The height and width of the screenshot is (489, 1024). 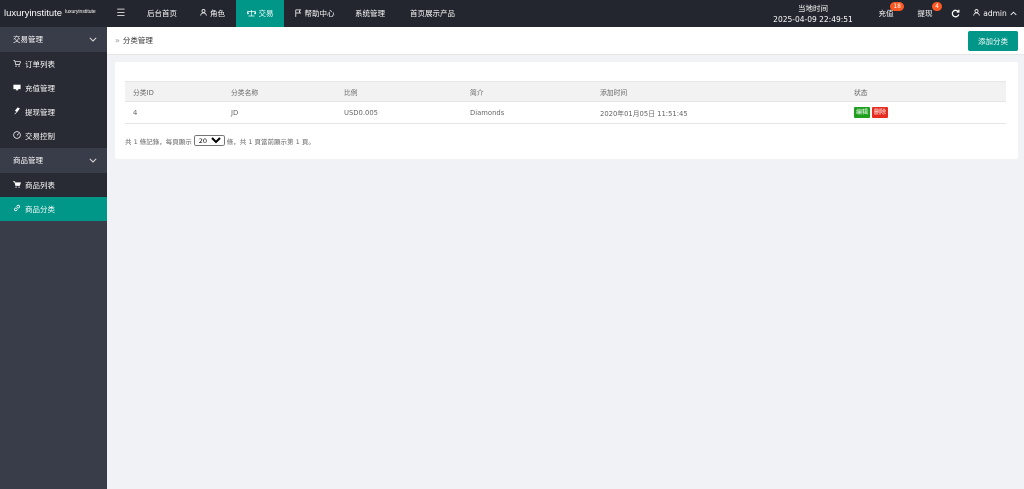 I want to click on withdraw-link: 提现 4, so click(x=925, y=13).